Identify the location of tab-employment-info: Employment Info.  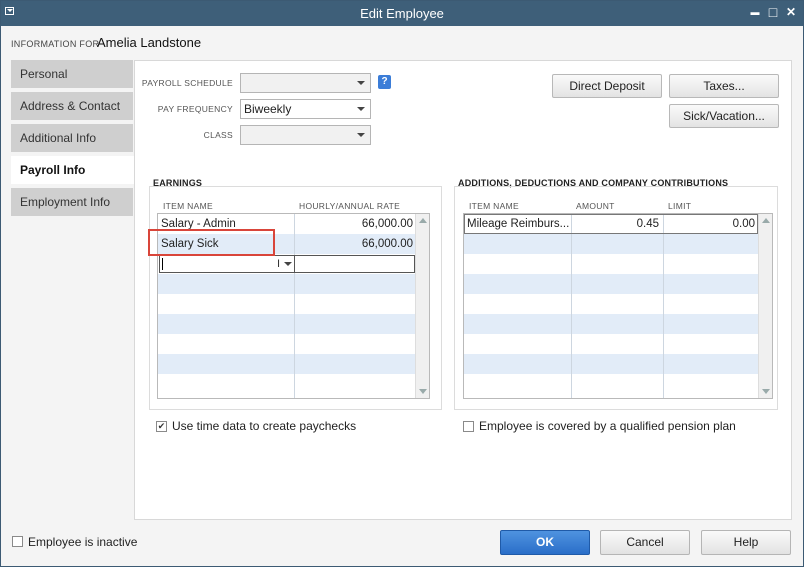
(72, 202).